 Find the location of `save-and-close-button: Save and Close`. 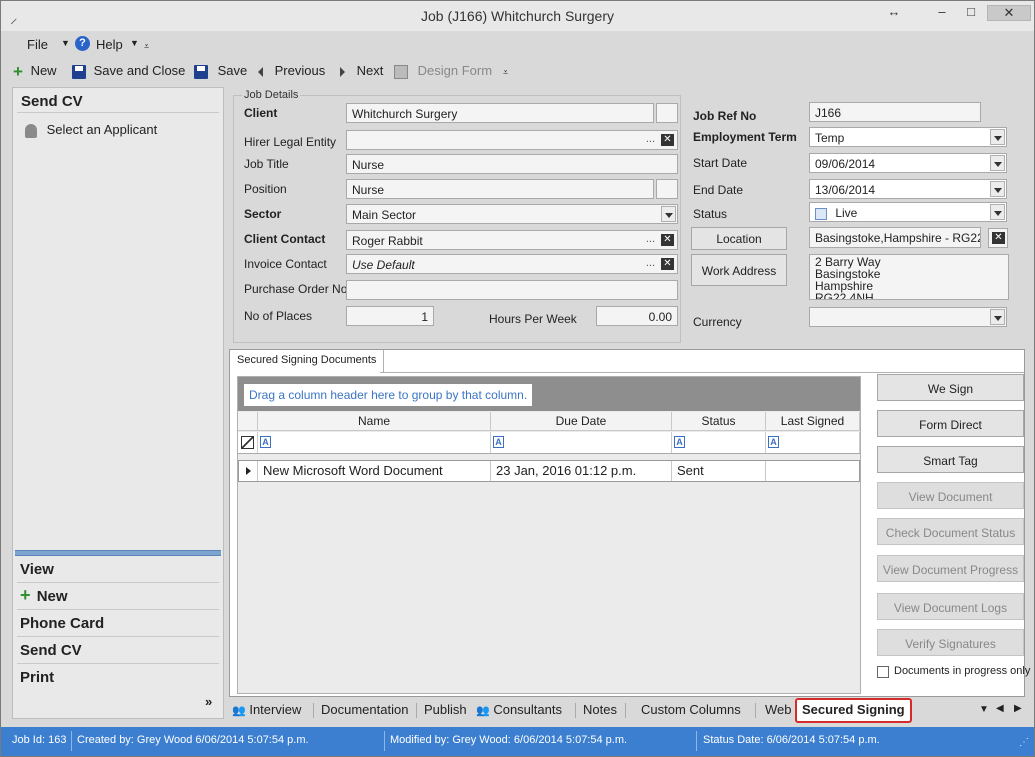

save-and-close-button: Save and Close is located at coordinates (128, 71).